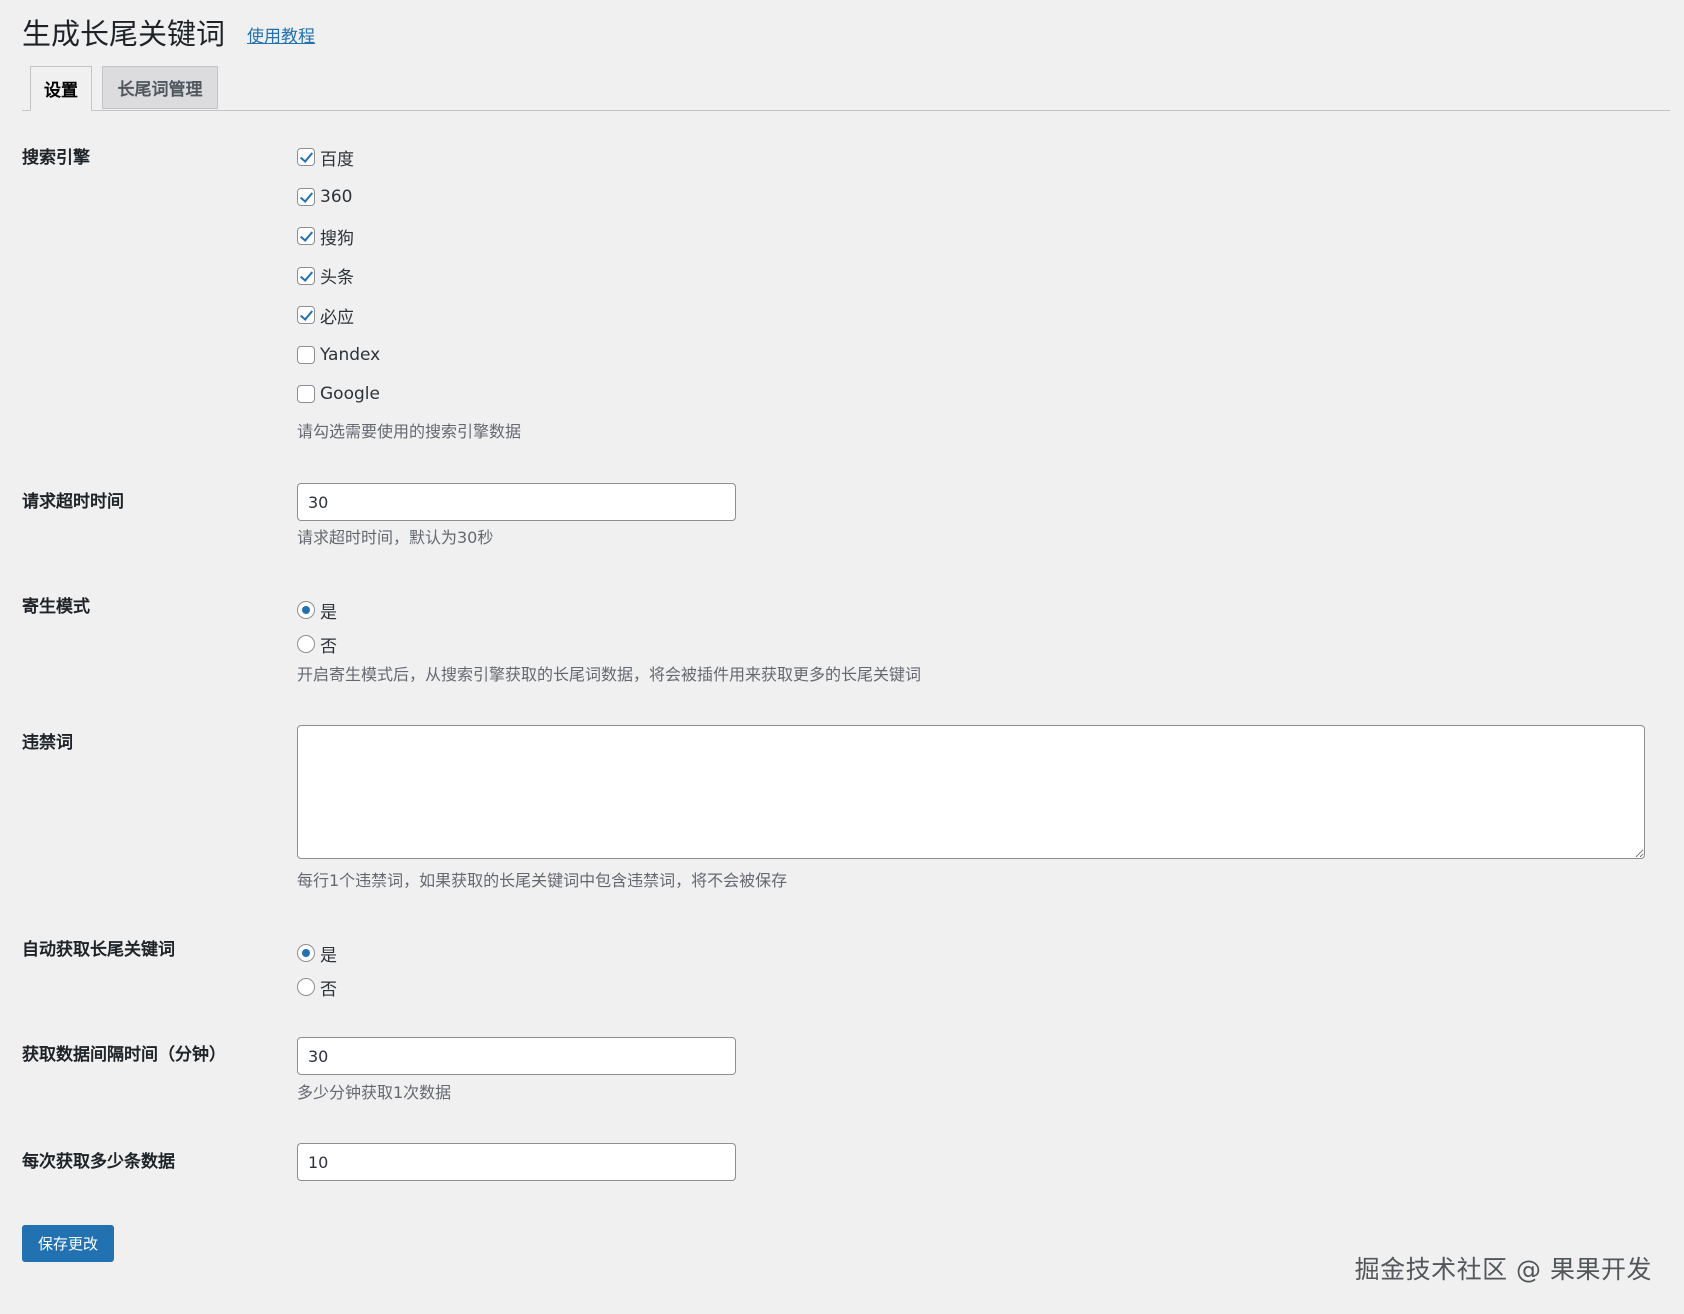 This screenshot has width=1684, height=1314. Describe the element at coordinates (98, 1162) in the screenshot. I see `per-fetch-label: 每次获取多少条数据` at that location.